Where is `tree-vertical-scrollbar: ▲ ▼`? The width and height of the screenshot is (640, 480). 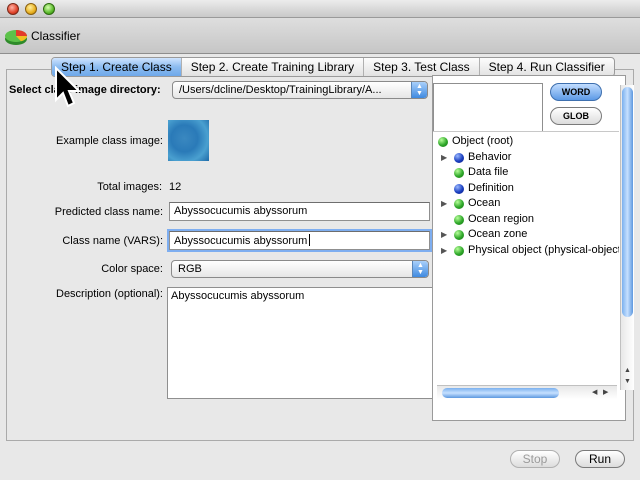
tree-vertical-scrollbar: ▲ ▼ is located at coordinates (627, 237).